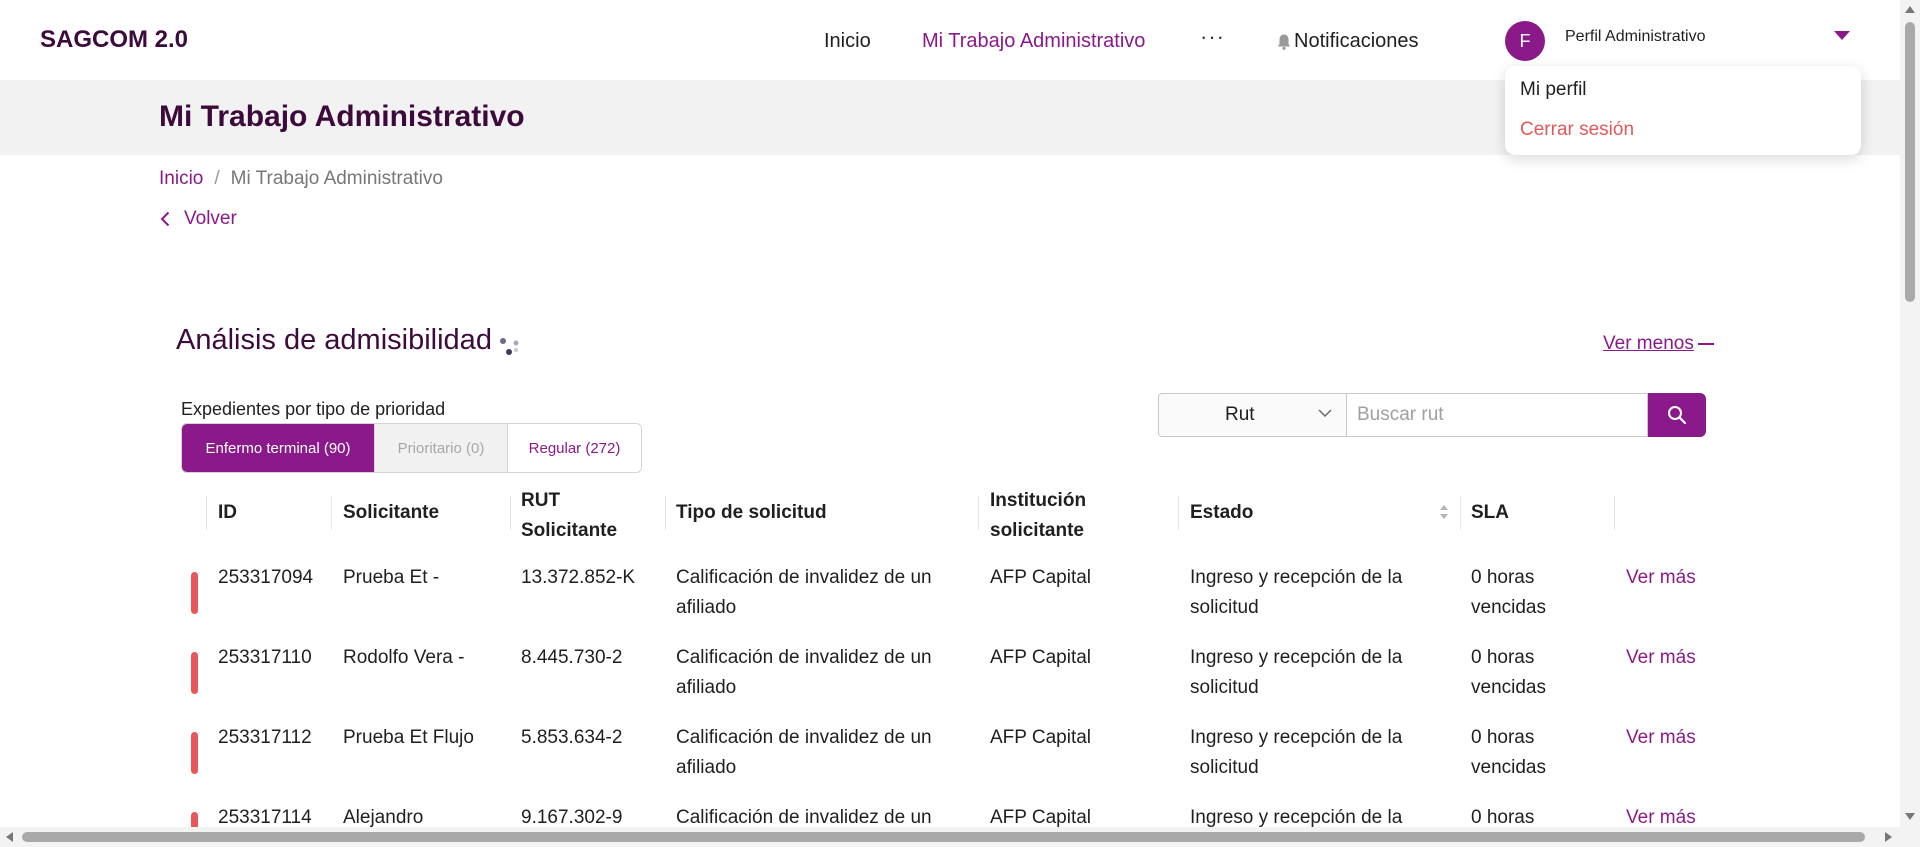  Describe the element at coordinates (342, 116) in the screenshot. I see `page-title: Mi Trabajo Administrativo` at that location.